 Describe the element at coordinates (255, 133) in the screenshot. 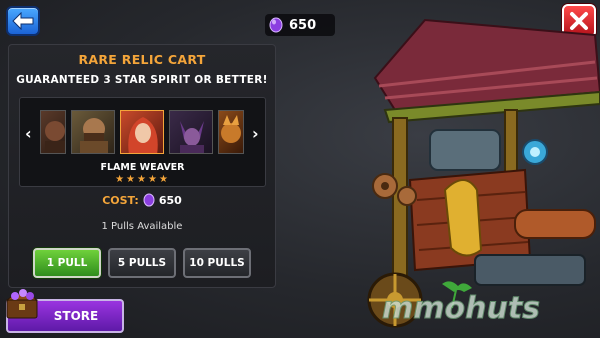

I see `carousel-next-icon: ›` at that location.